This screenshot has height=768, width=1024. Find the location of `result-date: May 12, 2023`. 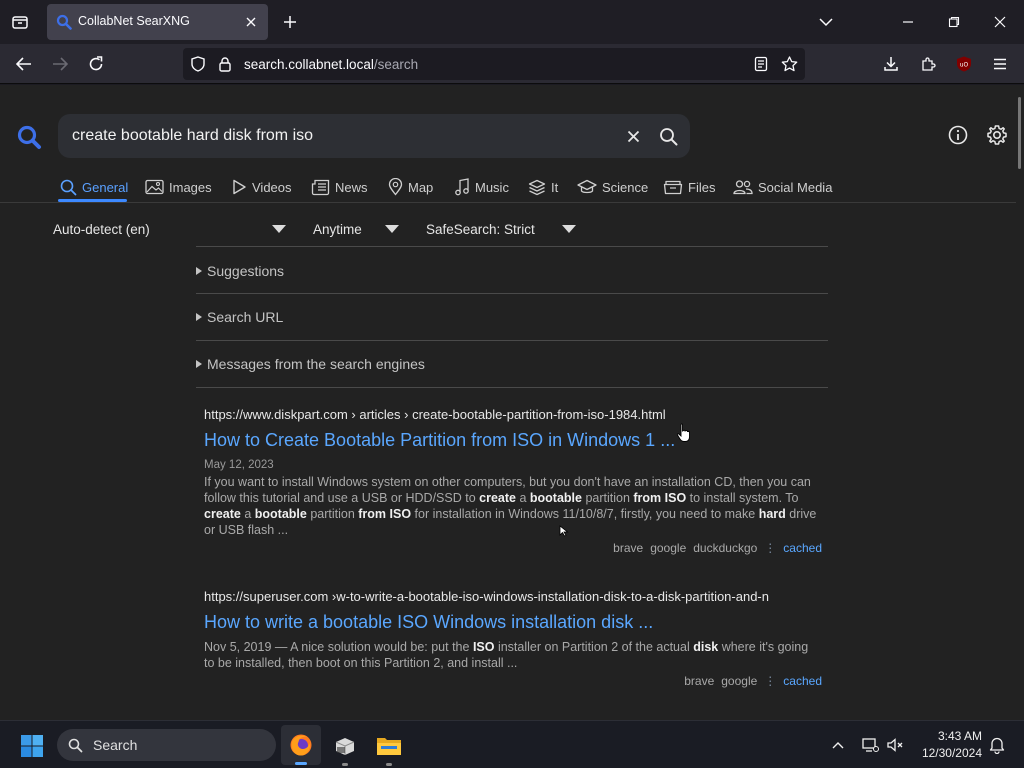

result-date: May 12, 2023 is located at coordinates (239, 465).